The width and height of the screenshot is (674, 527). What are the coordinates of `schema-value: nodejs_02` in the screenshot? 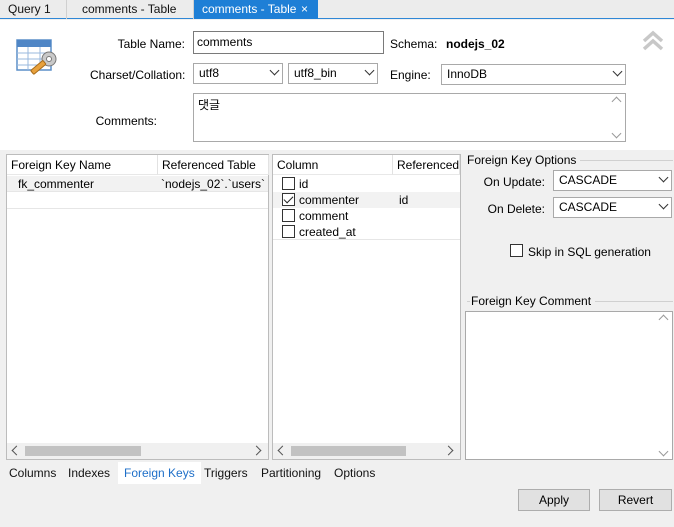 It's located at (475, 44).